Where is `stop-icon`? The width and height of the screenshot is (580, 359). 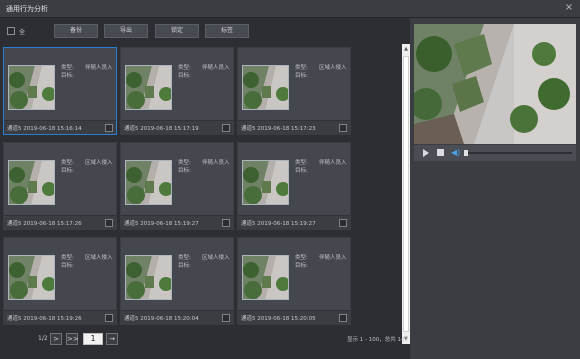 stop-icon is located at coordinates (440, 152).